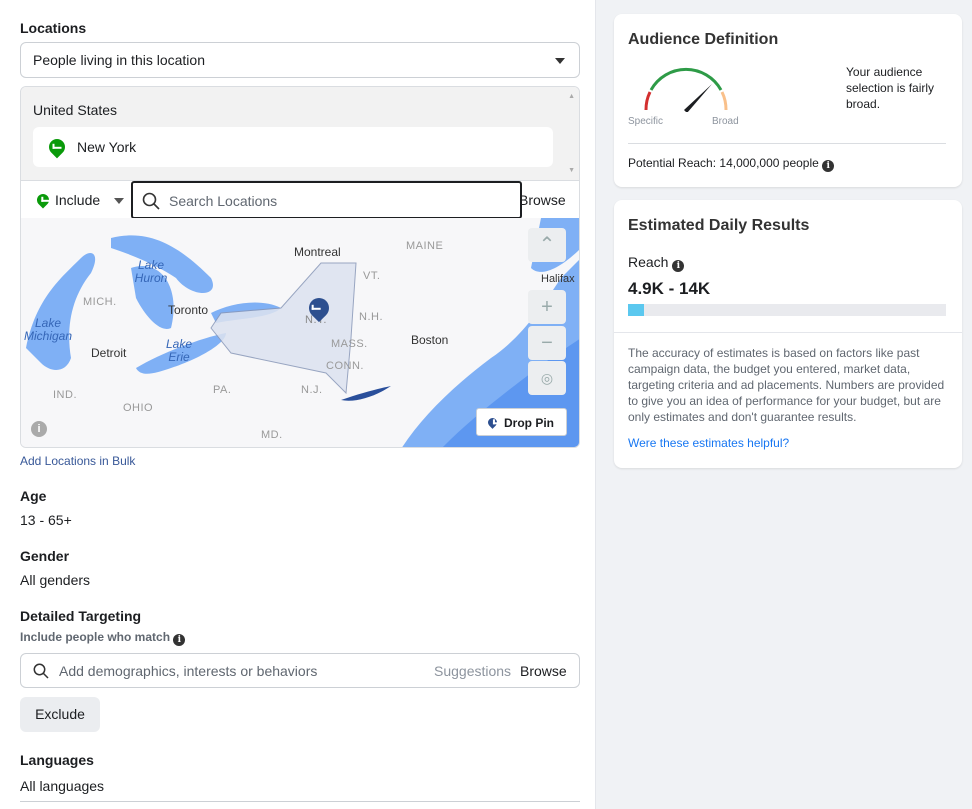  Describe the element at coordinates (547, 245) in the screenshot. I see `collapse-map-button: ⌃` at that location.